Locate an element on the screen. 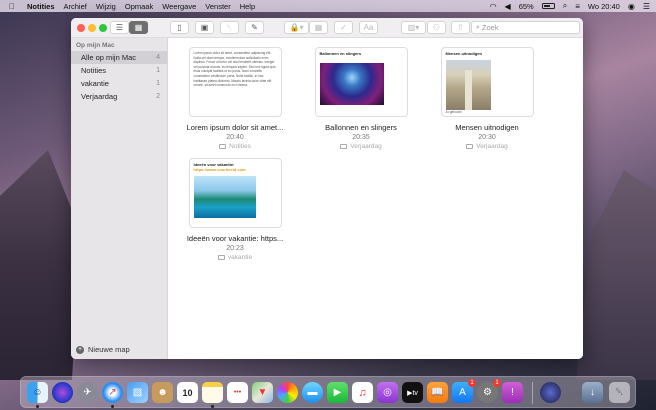 This screenshot has height=410, width=656. grid-icon: ▦ is located at coordinates (138, 27).